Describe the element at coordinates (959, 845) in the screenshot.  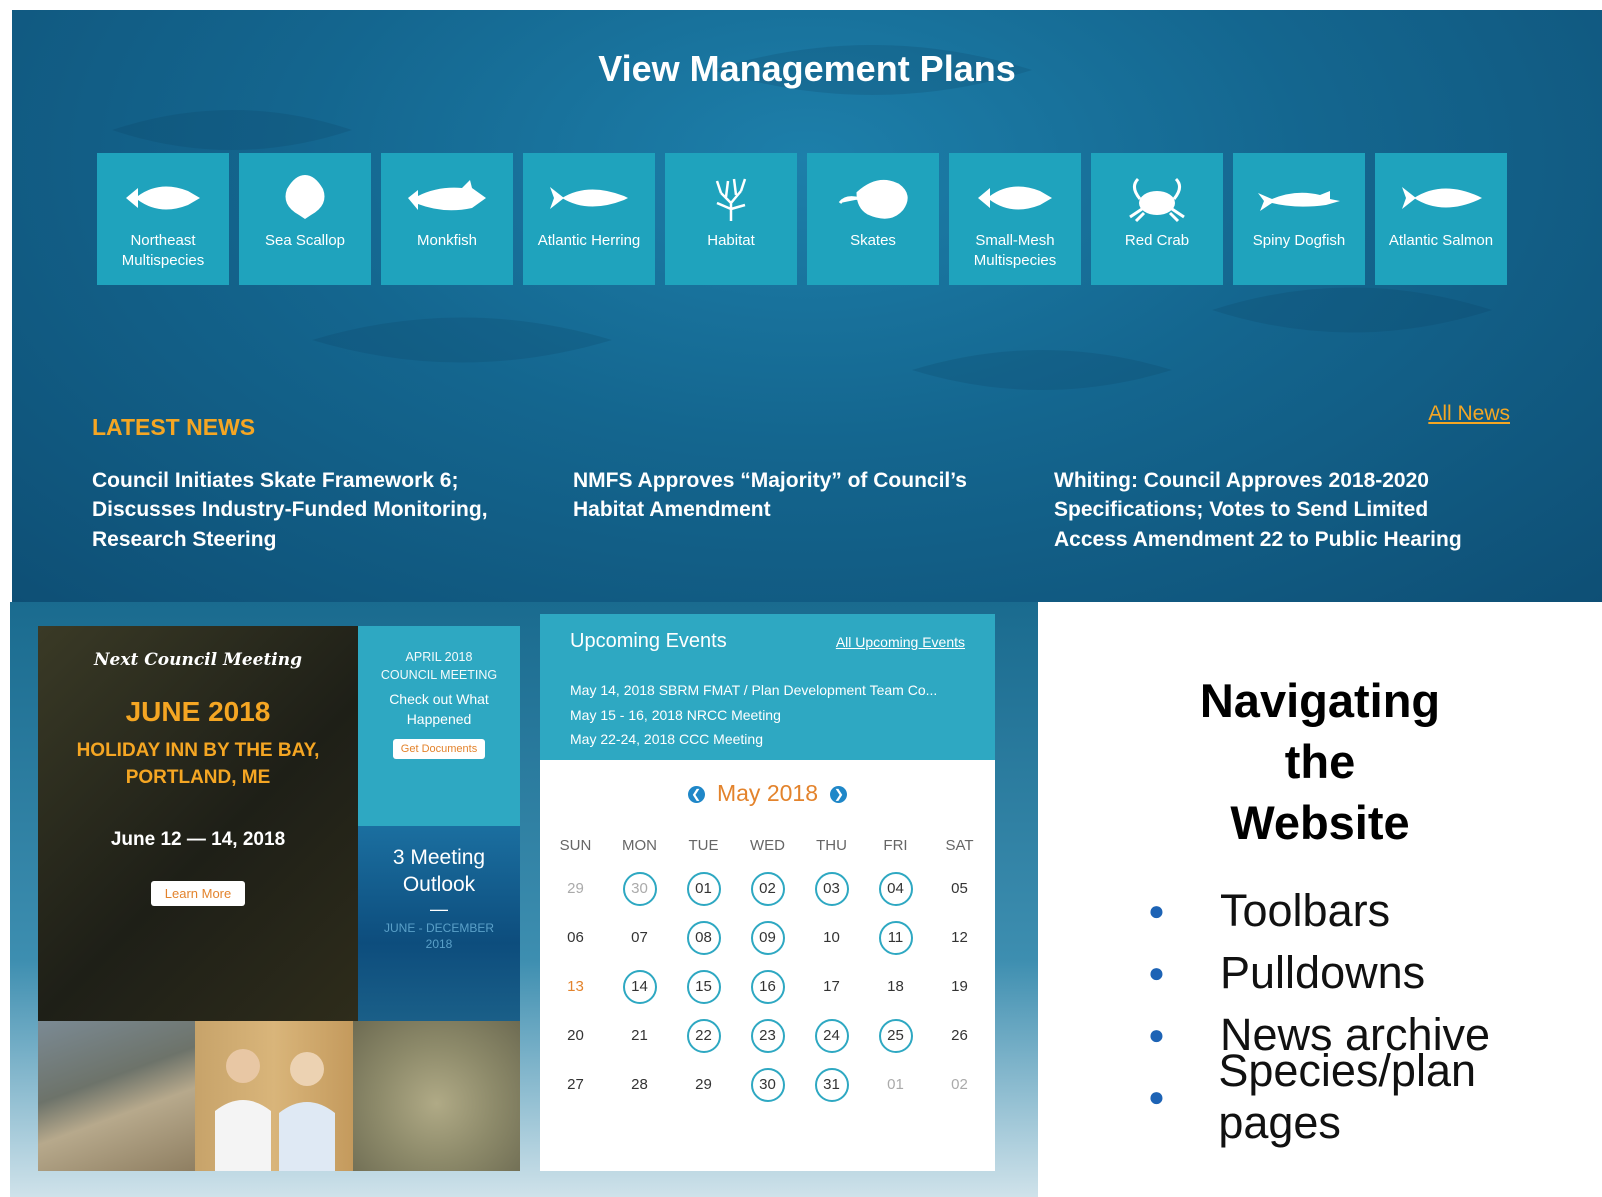
I see `day-of-week-header: SAT` at that location.